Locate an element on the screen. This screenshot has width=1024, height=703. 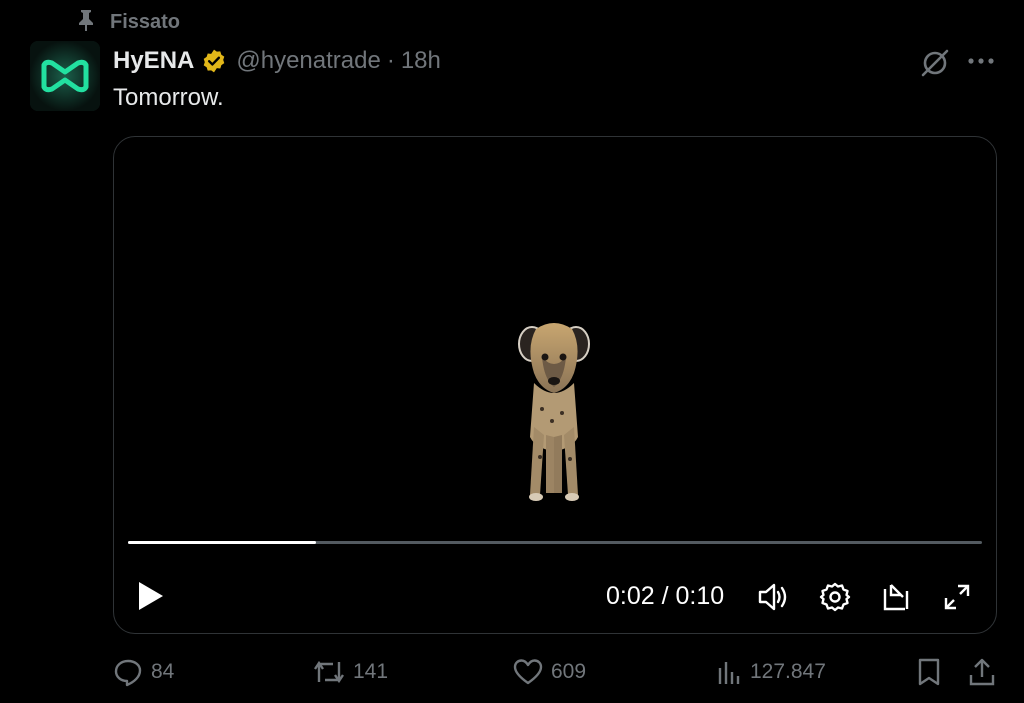
heart-icon is located at coordinates (528, 672).